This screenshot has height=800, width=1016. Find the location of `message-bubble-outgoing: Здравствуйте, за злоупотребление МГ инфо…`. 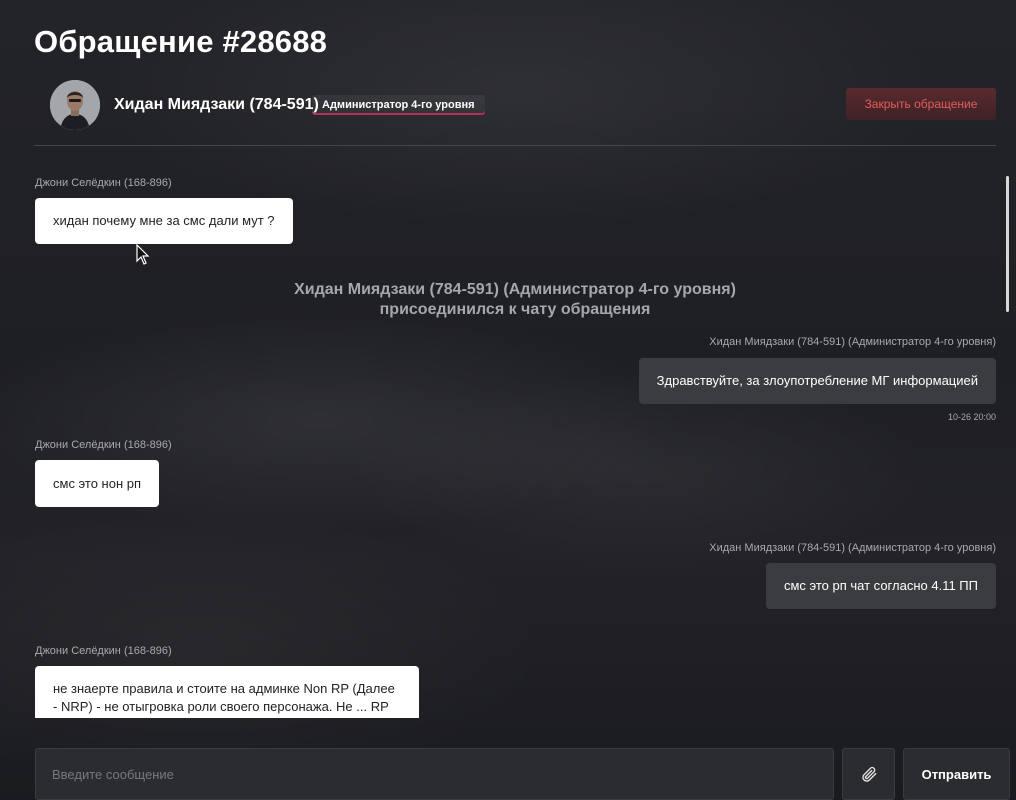

message-bubble-outgoing: Здравствуйте, за злоупотребление МГ инфо… is located at coordinates (817, 381).